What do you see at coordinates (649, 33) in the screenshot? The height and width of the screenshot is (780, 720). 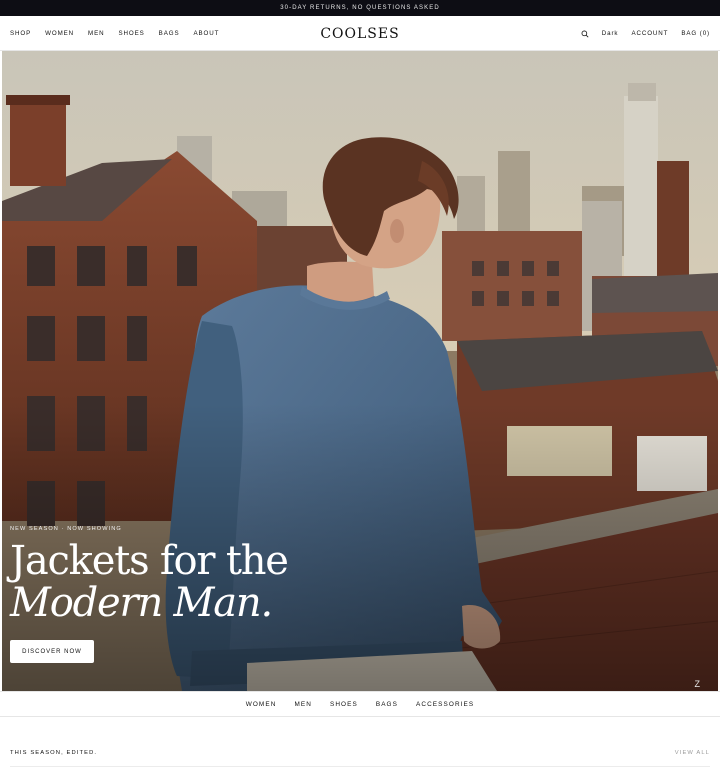 I see `account-link: ACCOUNT` at bounding box center [649, 33].